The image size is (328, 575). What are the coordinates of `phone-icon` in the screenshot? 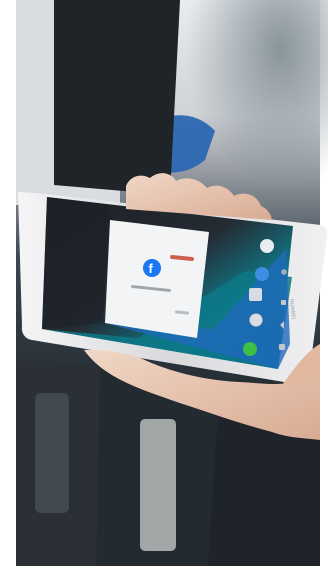 It's located at (284, 272).